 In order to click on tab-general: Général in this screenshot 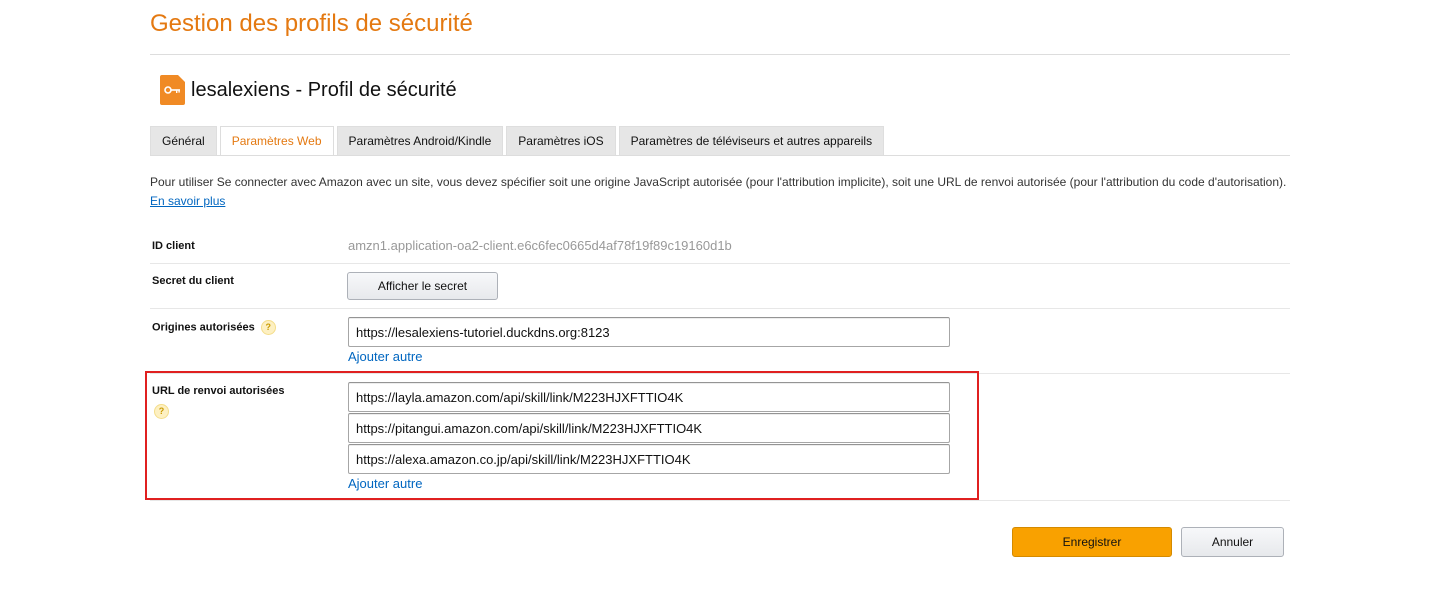, I will do `click(183, 140)`.